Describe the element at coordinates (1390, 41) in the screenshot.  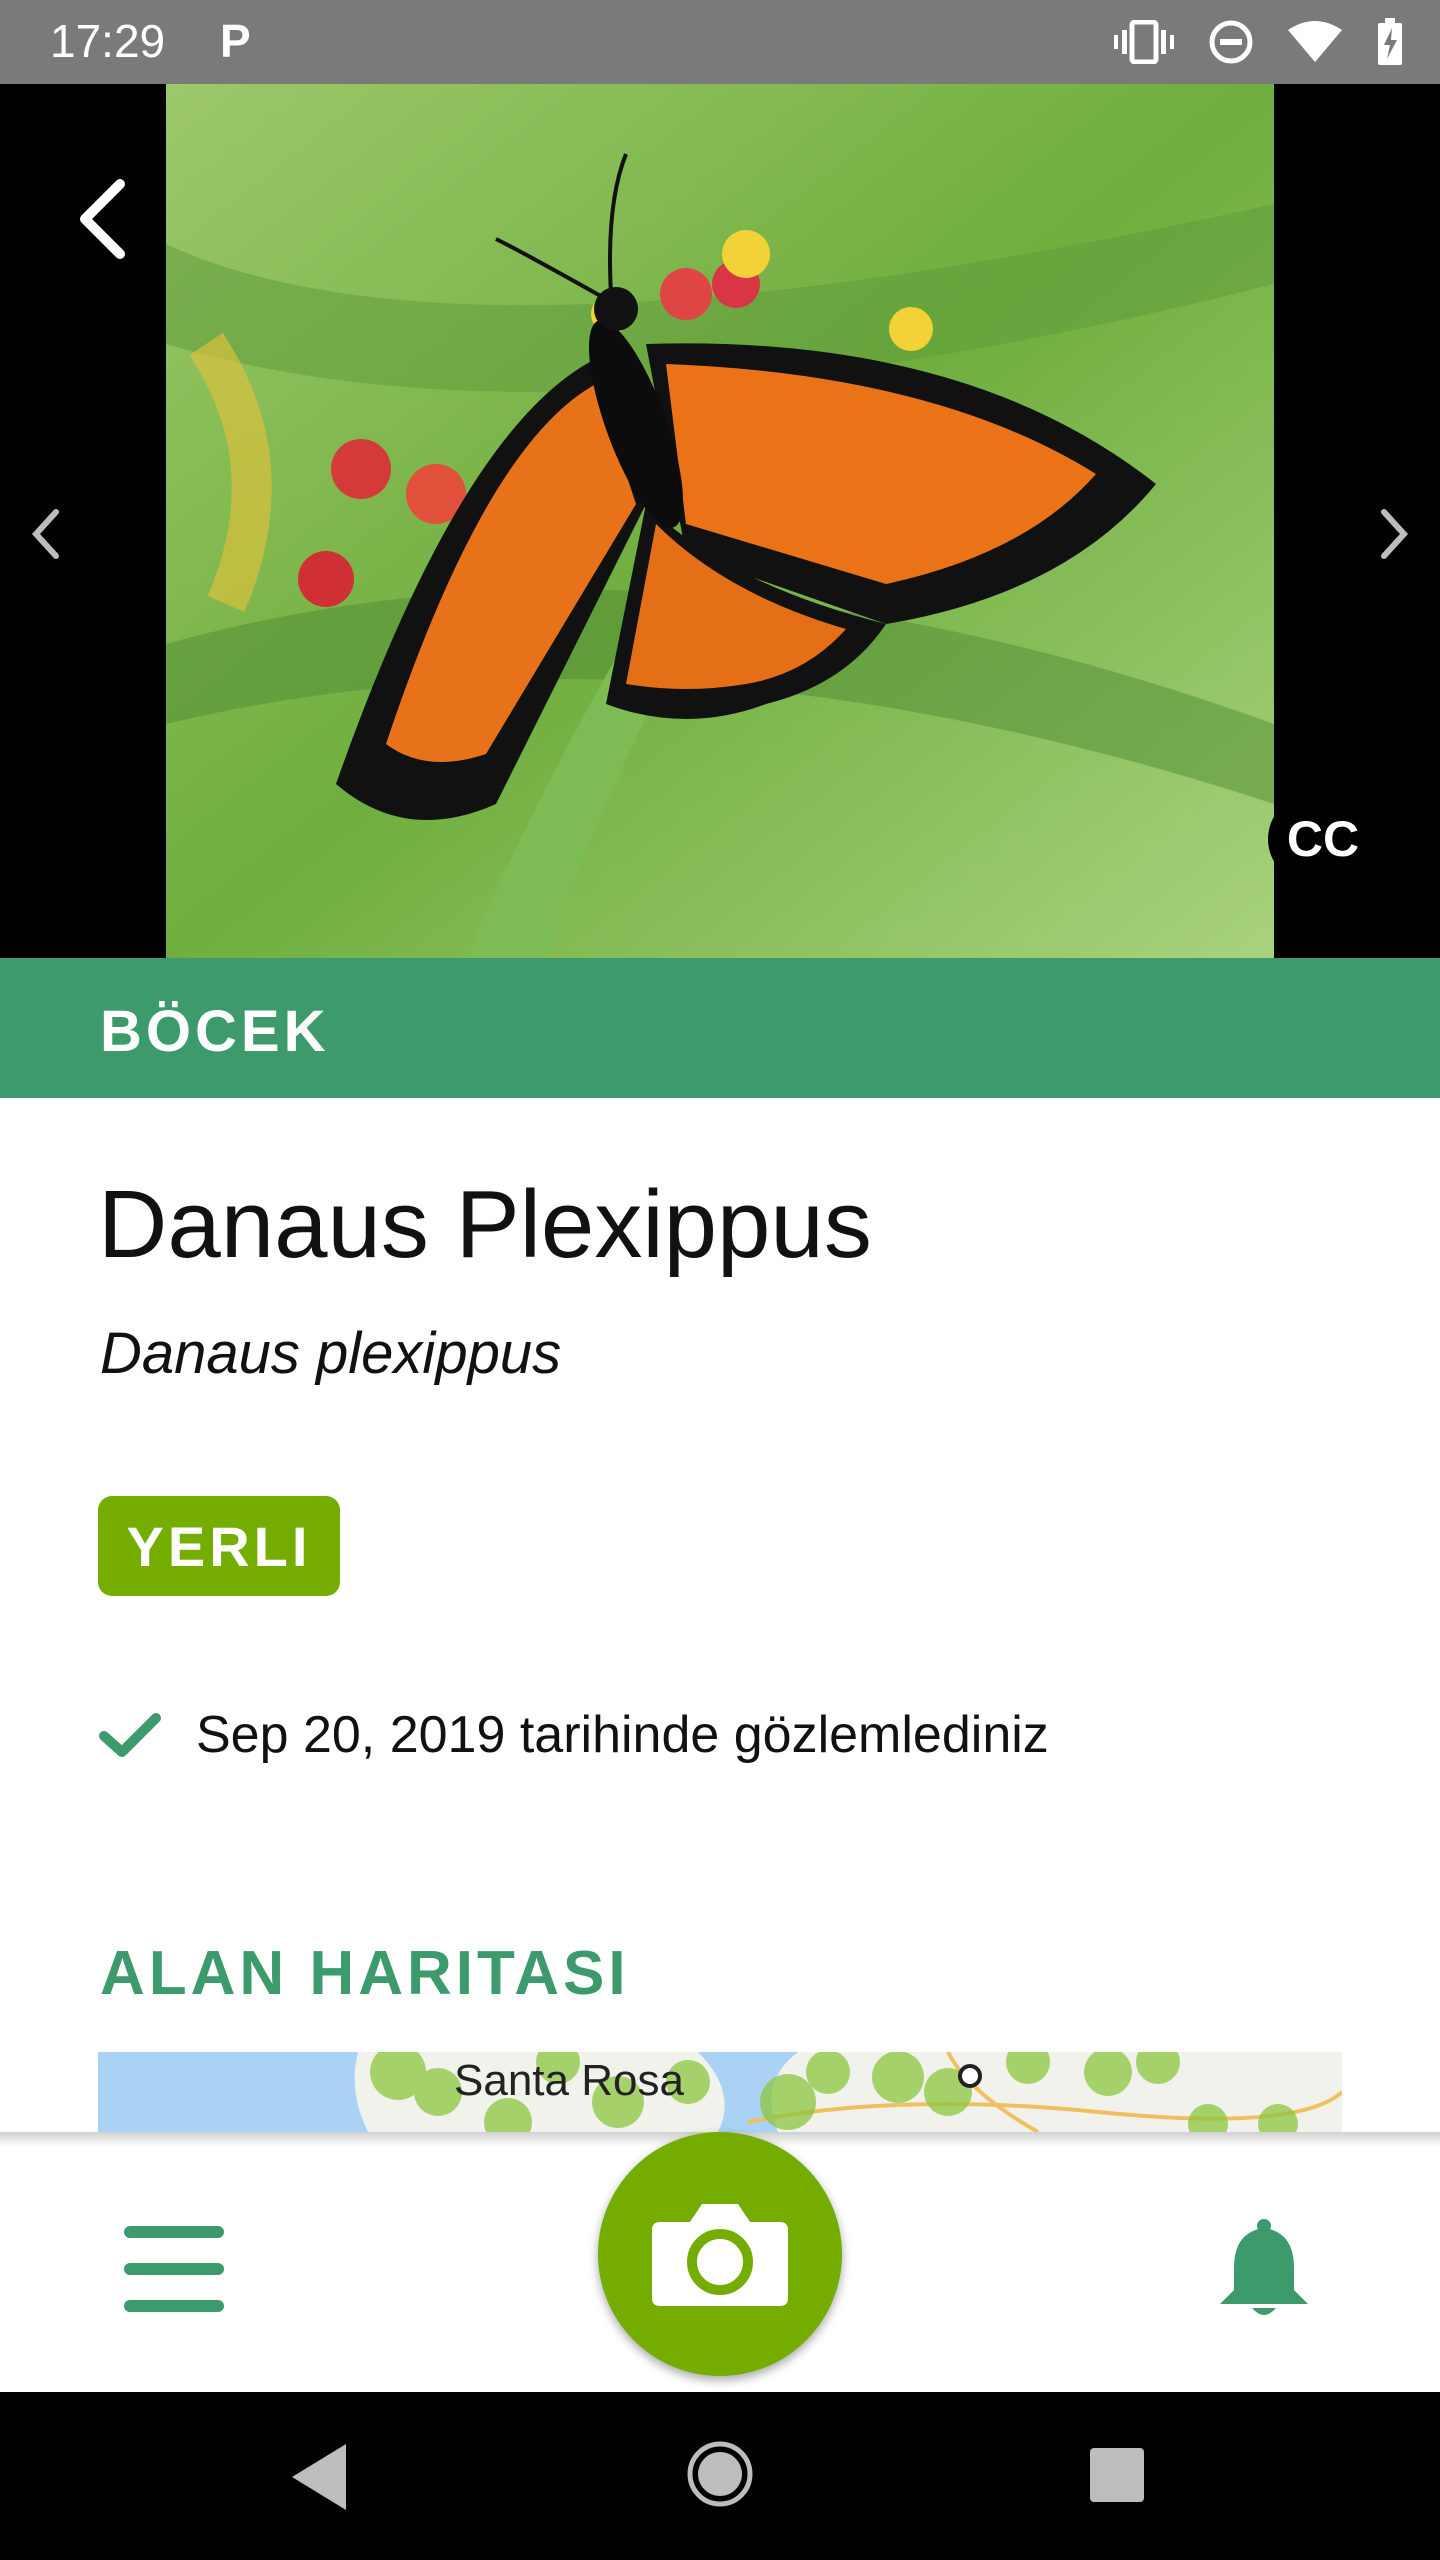
I see `battery-charging-icon` at that location.